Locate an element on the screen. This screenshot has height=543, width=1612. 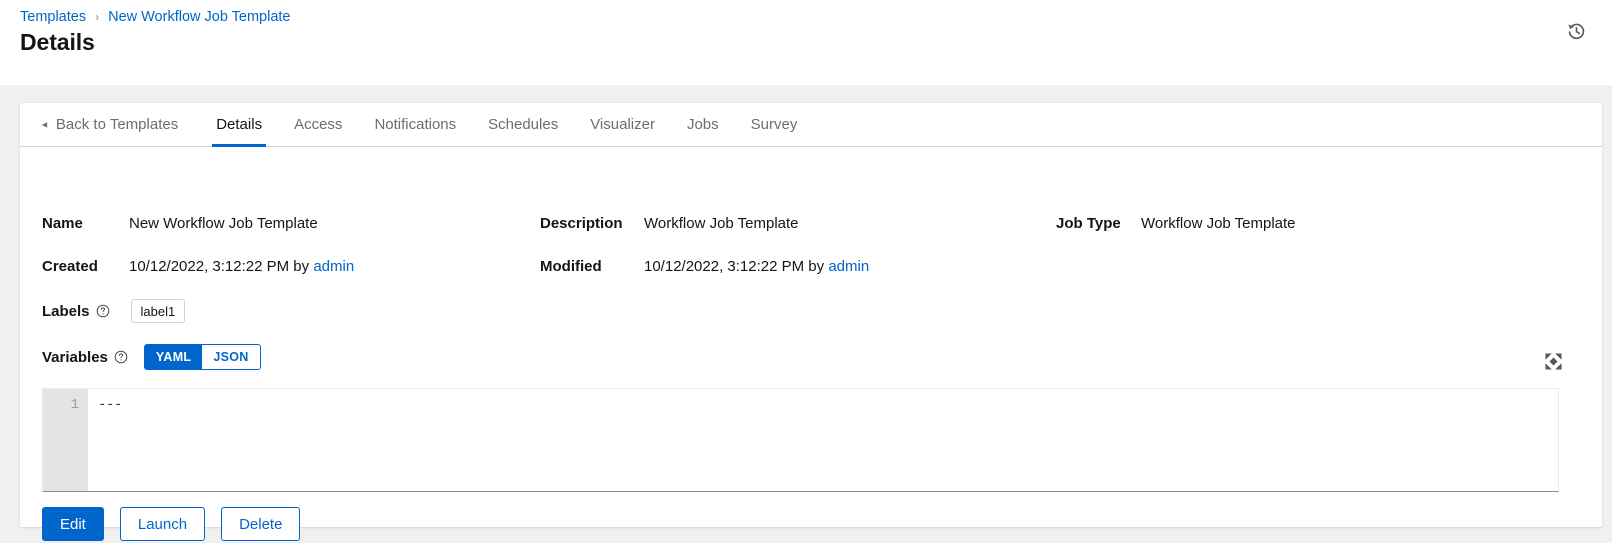
tab-jobs: Jobs is located at coordinates (703, 124).